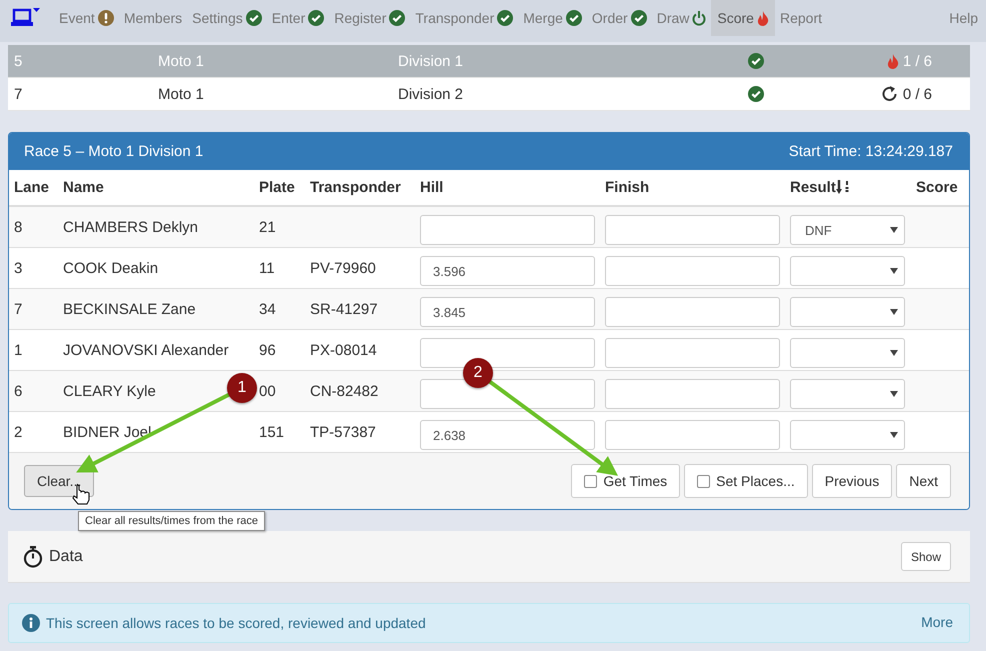  What do you see at coordinates (847, 230) in the screenshot?
I see `result-dropdown: DNF` at bounding box center [847, 230].